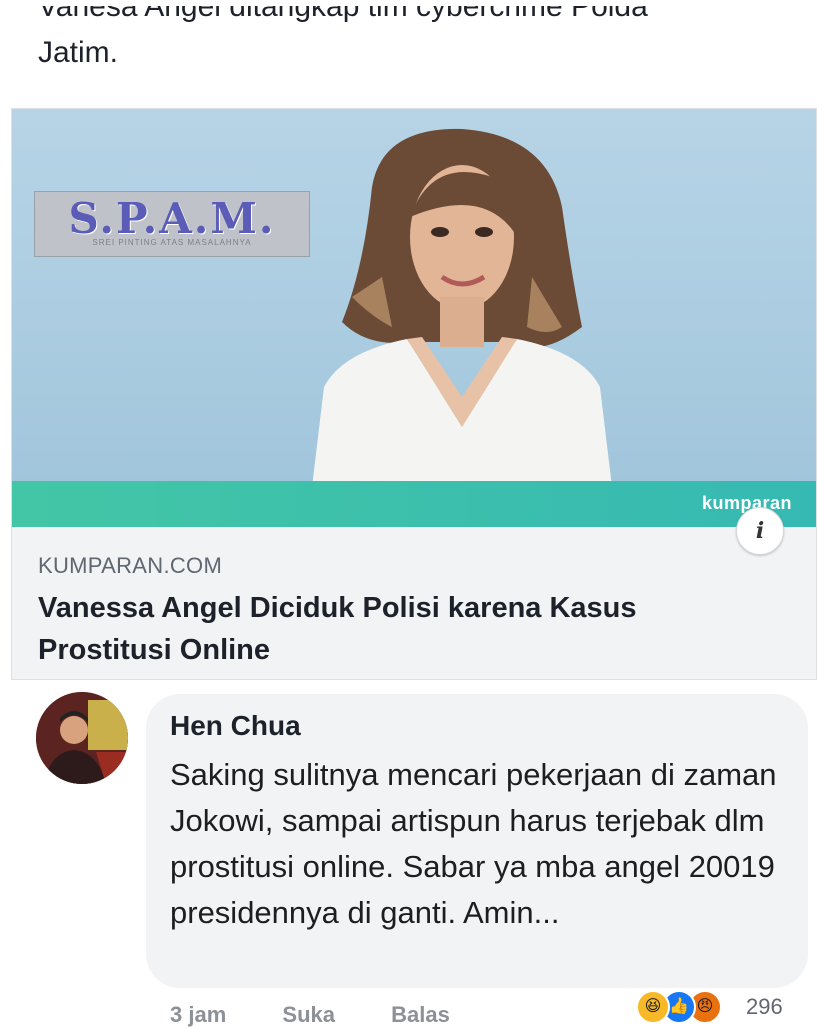 This screenshot has width=830, height=1028. I want to click on haha-icon: 😆, so click(653, 1007).